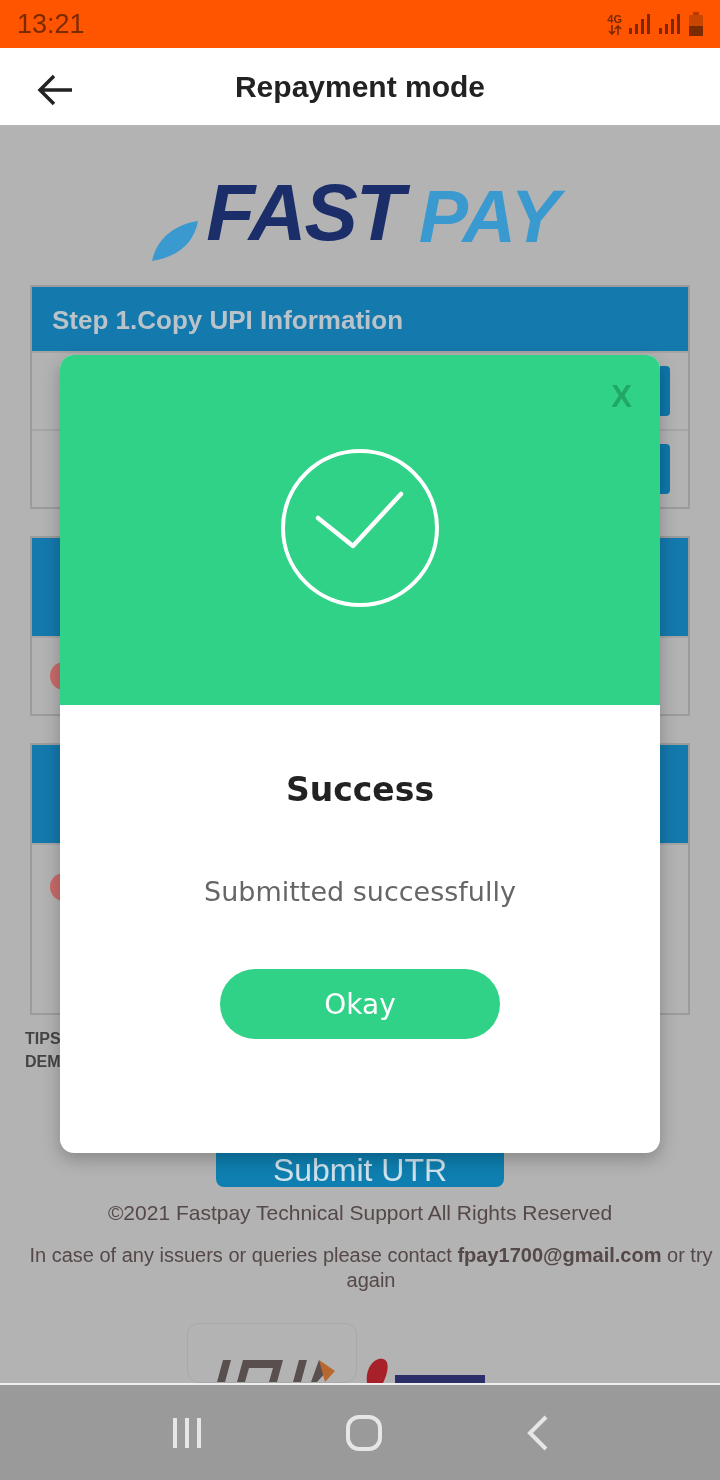  Describe the element at coordinates (425, 1370) in the screenshot. I see `bank-logo-icon` at that location.